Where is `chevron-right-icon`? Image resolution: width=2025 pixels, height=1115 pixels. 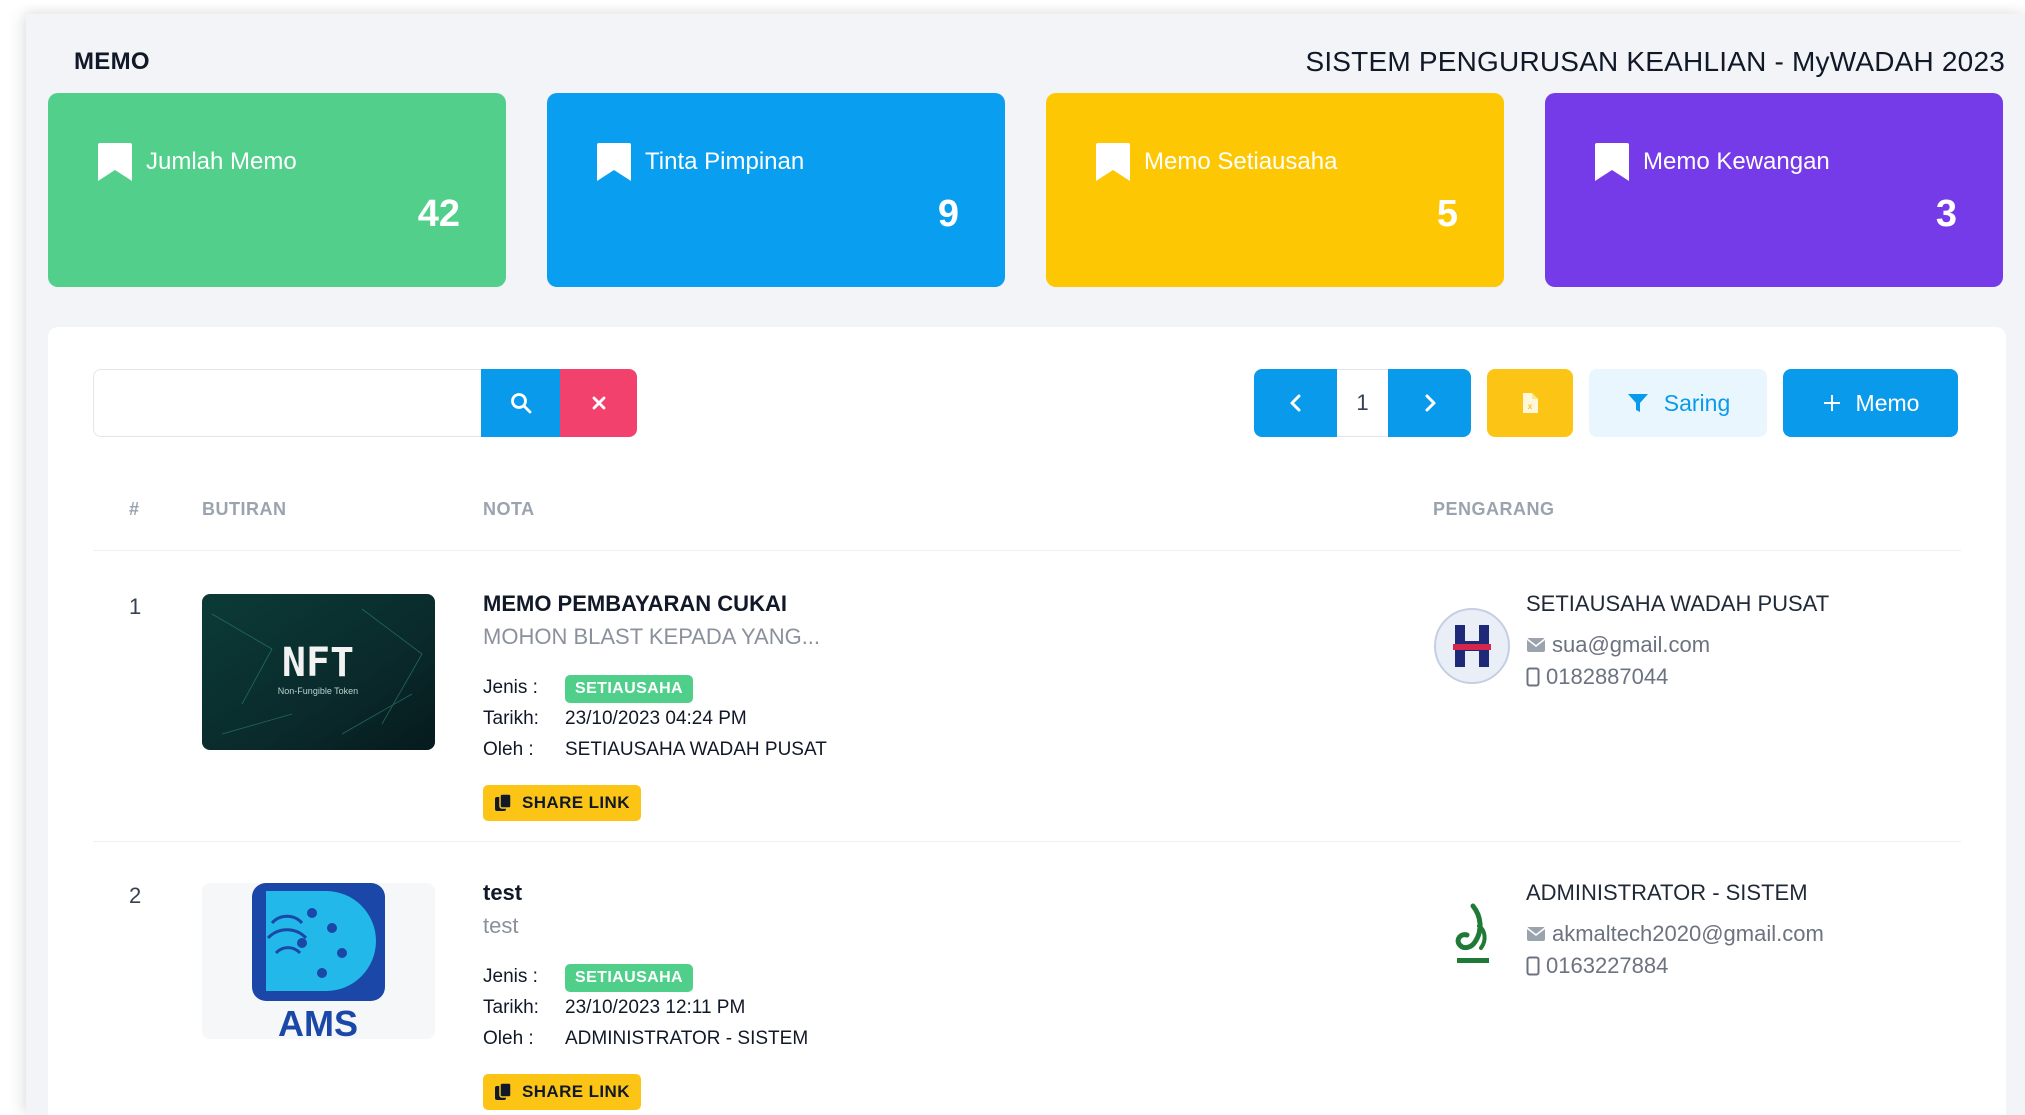 chevron-right-icon is located at coordinates (1430, 403).